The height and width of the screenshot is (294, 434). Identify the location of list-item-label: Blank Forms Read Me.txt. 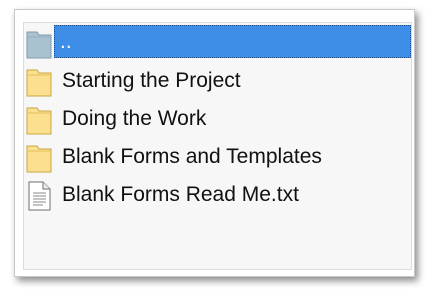
(180, 194).